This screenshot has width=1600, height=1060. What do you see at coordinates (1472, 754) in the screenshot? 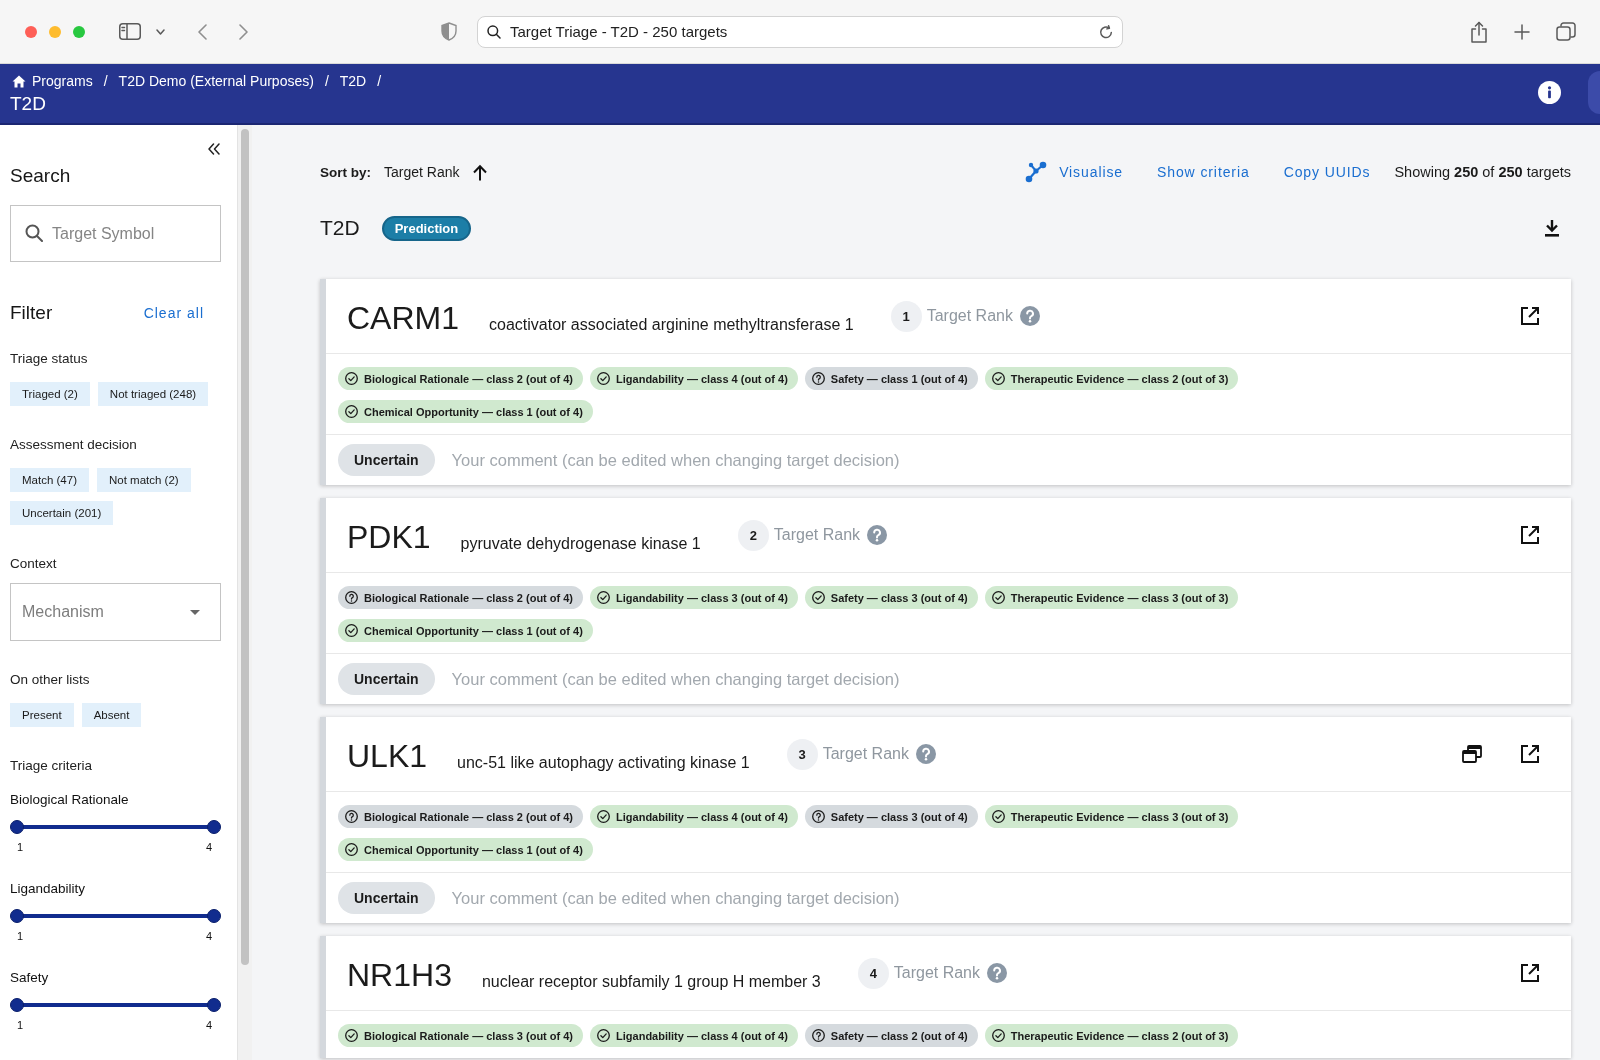
I see `stacked-windows-icon` at bounding box center [1472, 754].